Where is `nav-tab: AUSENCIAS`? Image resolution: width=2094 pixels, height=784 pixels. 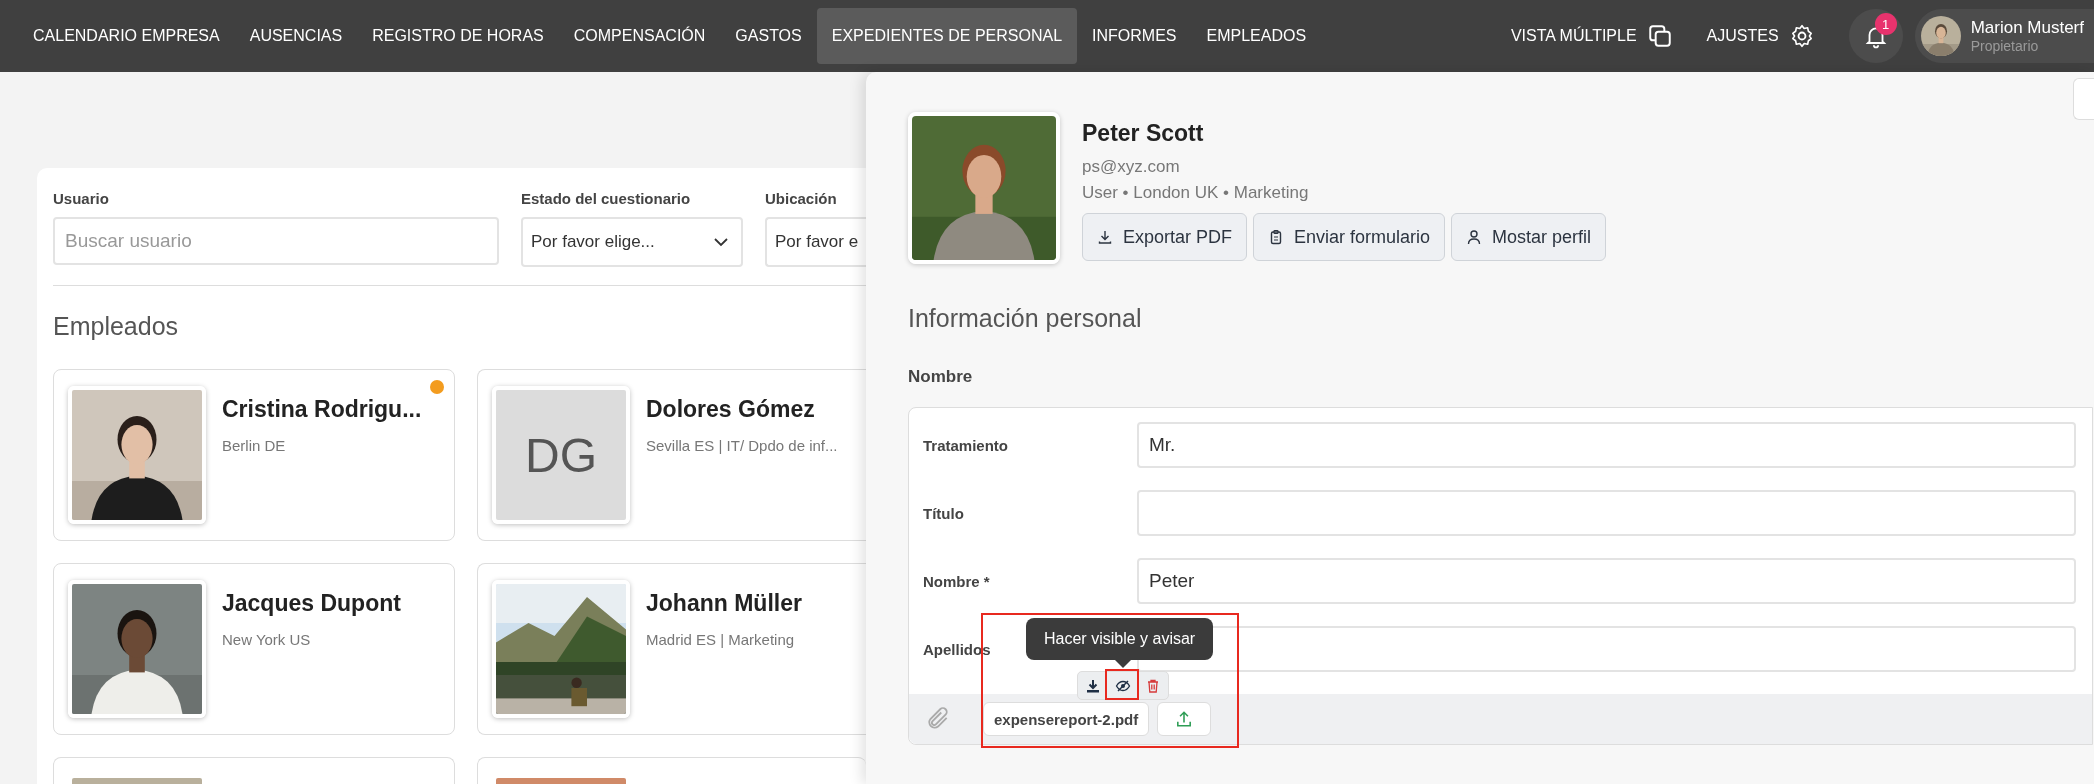 nav-tab: AUSENCIAS is located at coordinates (296, 36).